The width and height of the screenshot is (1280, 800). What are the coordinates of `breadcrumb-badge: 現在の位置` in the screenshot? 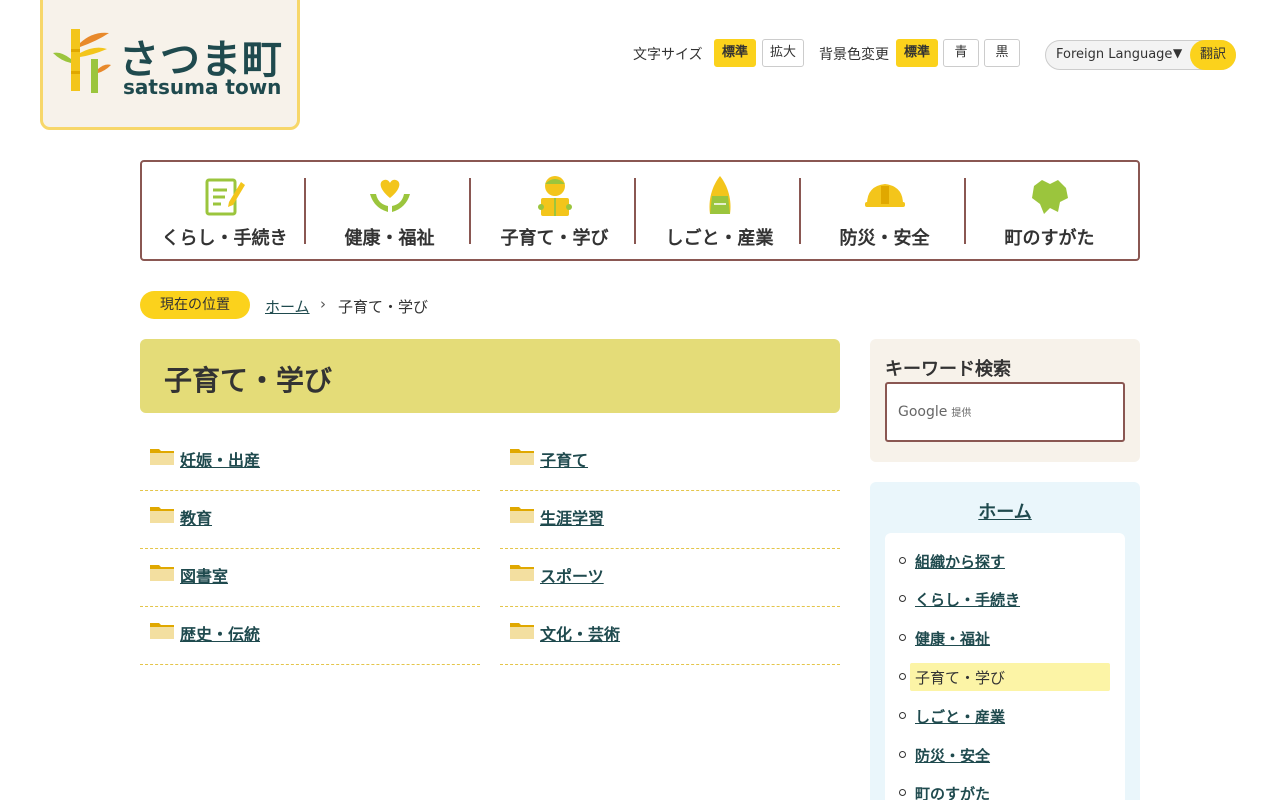 It's located at (195, 305).